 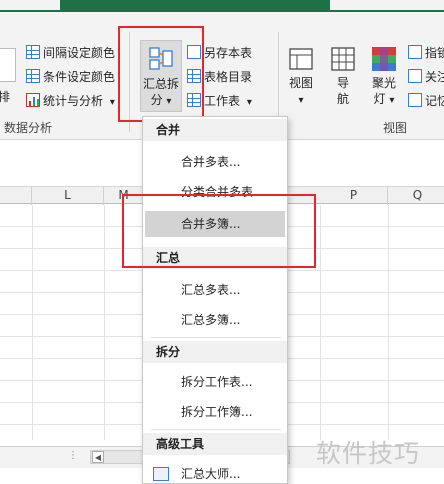 I want to click on navigation-button: 导航, so click(x=343, y=76).